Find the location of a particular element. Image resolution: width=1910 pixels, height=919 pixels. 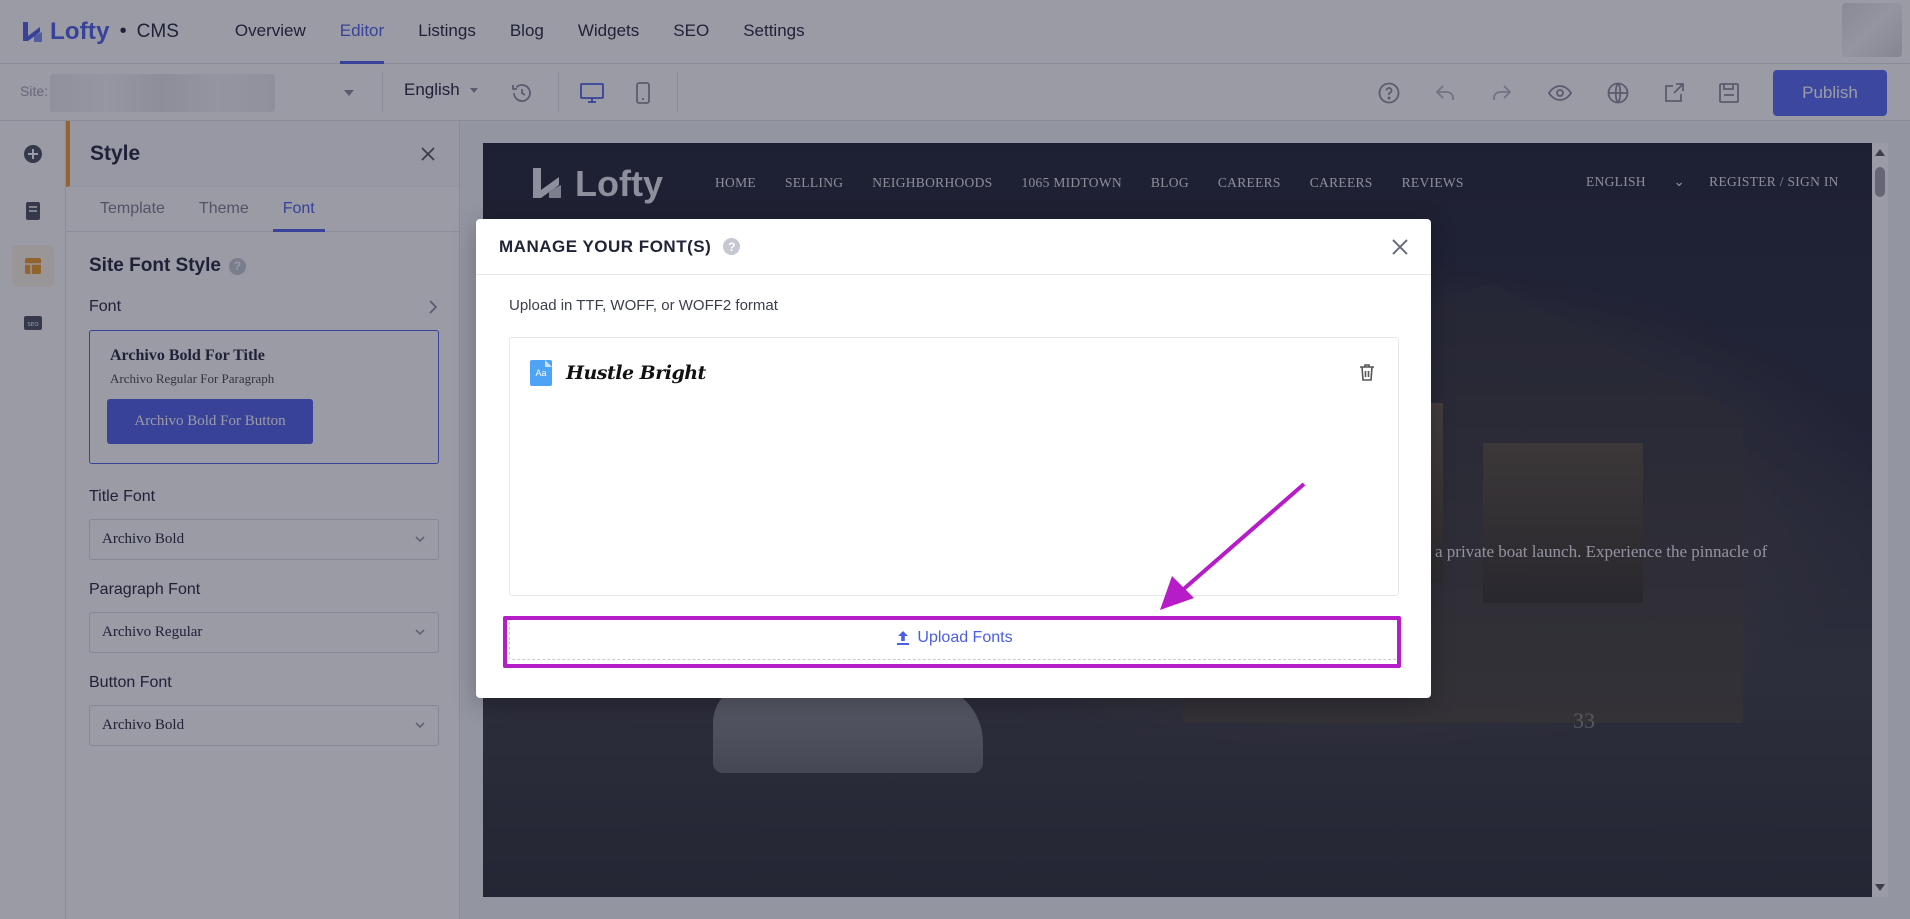

font-file-icon: Aa is located at coordinates (541, 373).